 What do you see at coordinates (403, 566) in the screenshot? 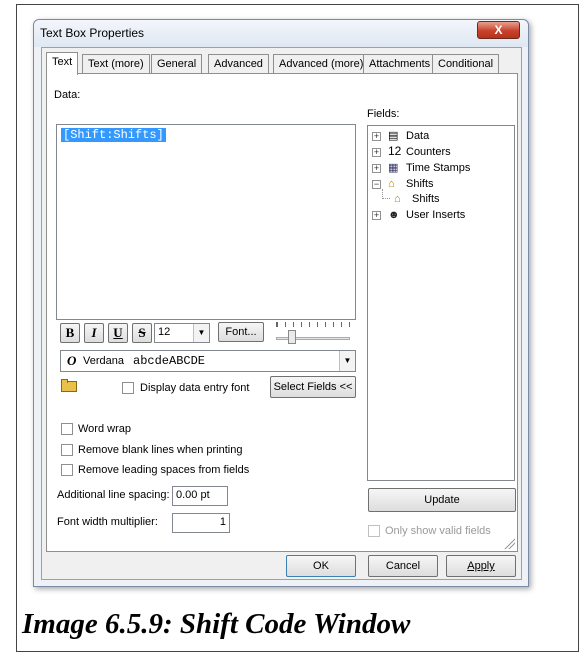
I see `cancel-button: Cancel` at bounding box center [403, 566].